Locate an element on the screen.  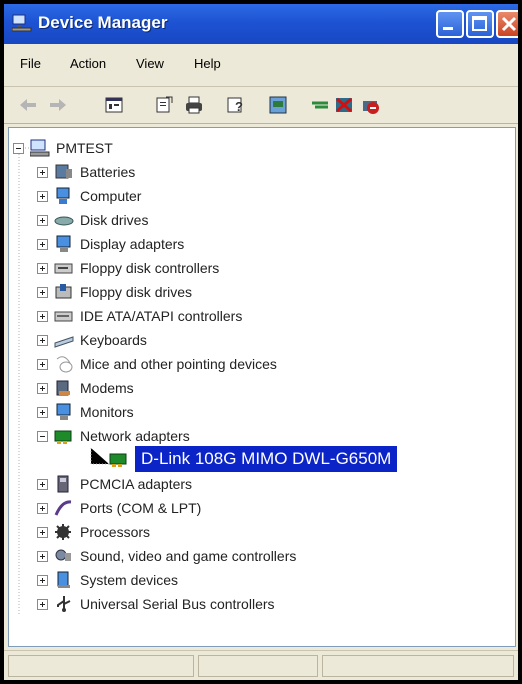
device-manager-icon is located at coordinates (21, 23).